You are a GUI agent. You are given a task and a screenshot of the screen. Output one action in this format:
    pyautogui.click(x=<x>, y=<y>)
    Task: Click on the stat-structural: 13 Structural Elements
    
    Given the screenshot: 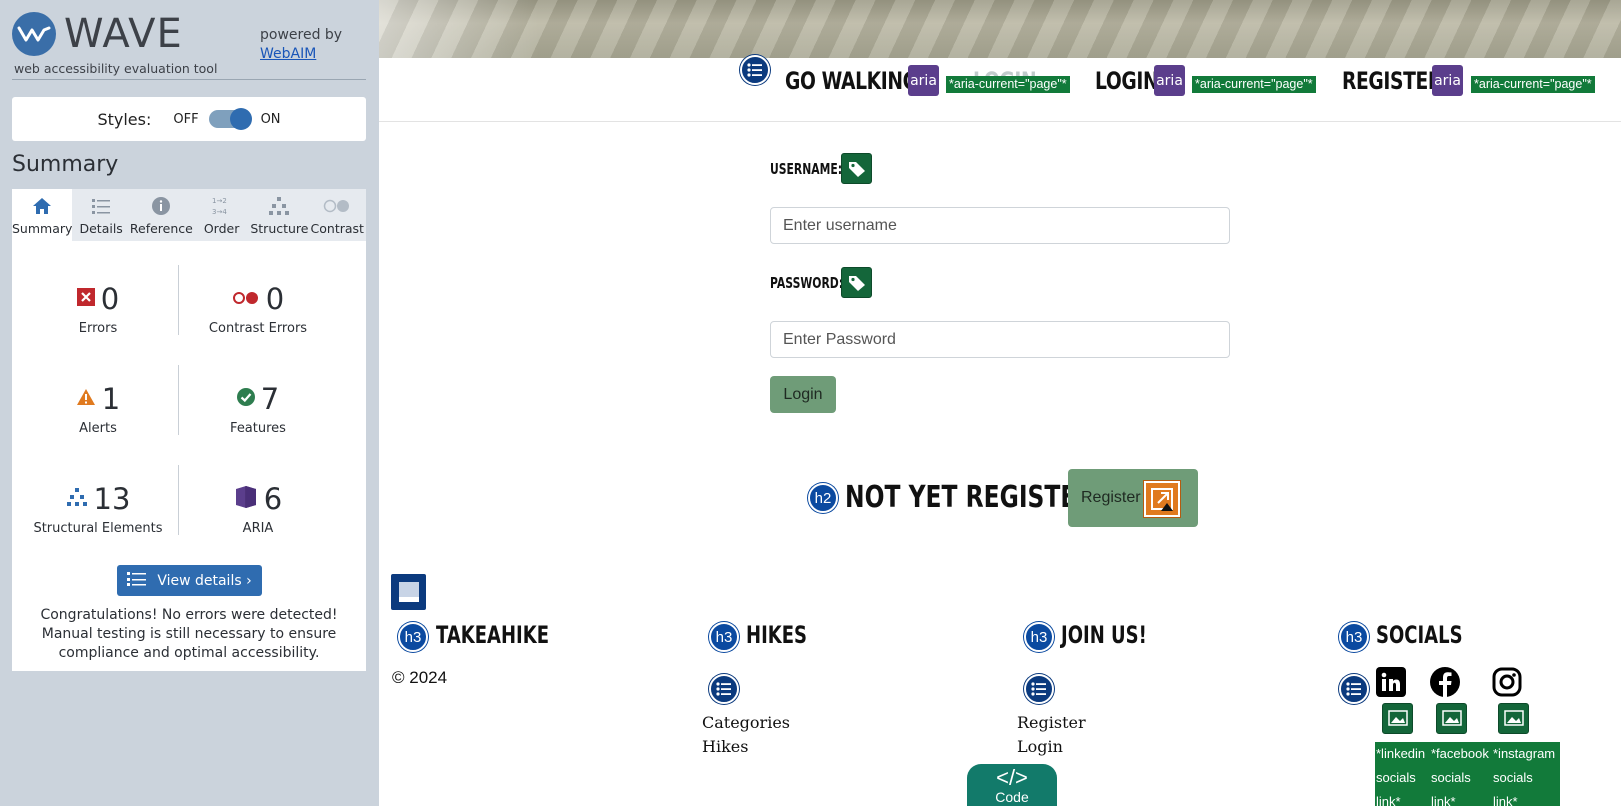 What is the action you would take?
    pyautogui.click(x=98, y=508)
    